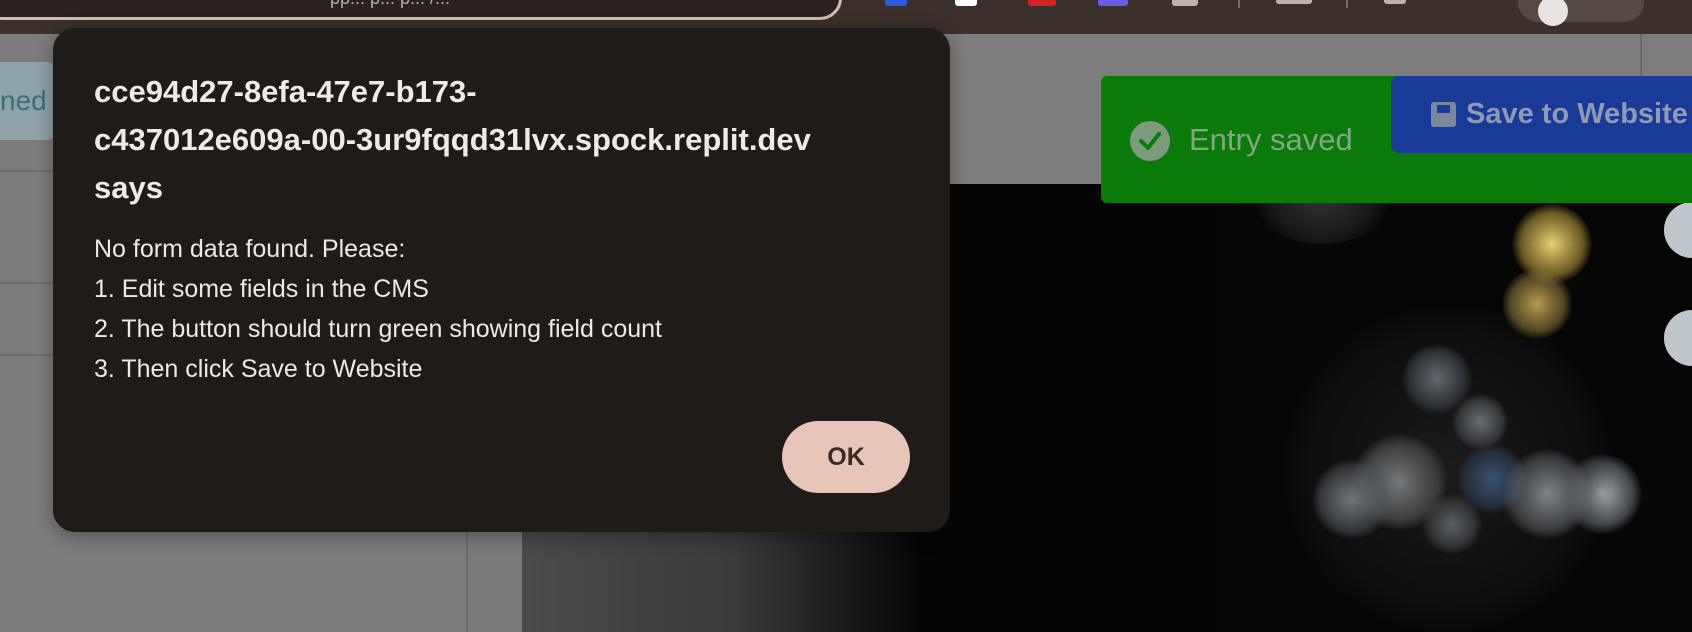 The height and width of the screenshot is (632, 1692). Describe the element at coordinates (250, 249) in the screenshot. I see `message-line: No form data found. Please:` at that location.